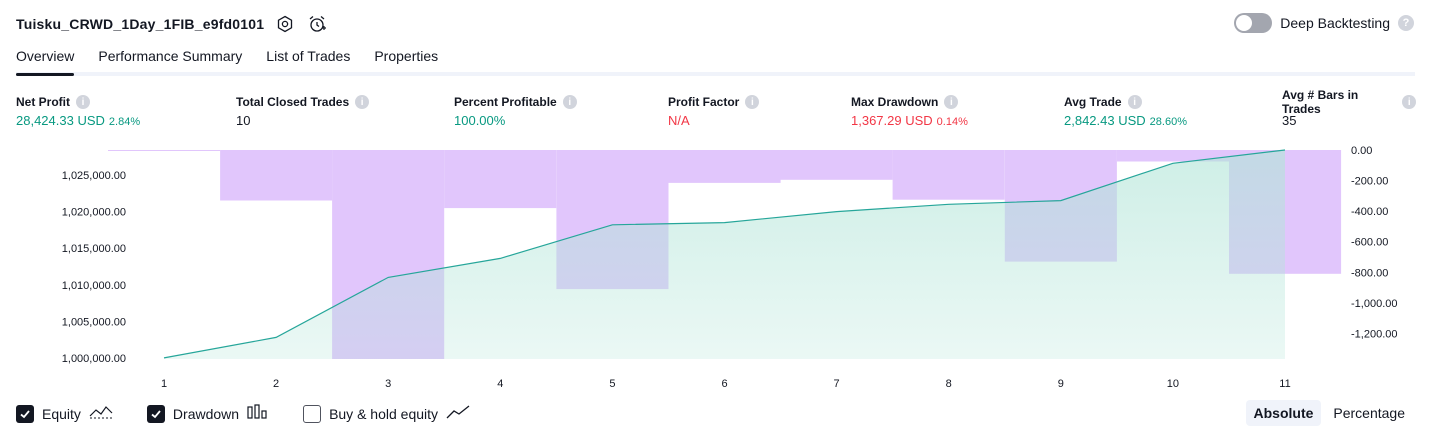 The height and width of the screenshot is (438, 1431). What do you see at coordinates (276, 384) in the screenshot?
I see `x-axis-tick-label: 2` at bounding box center [276, 384].